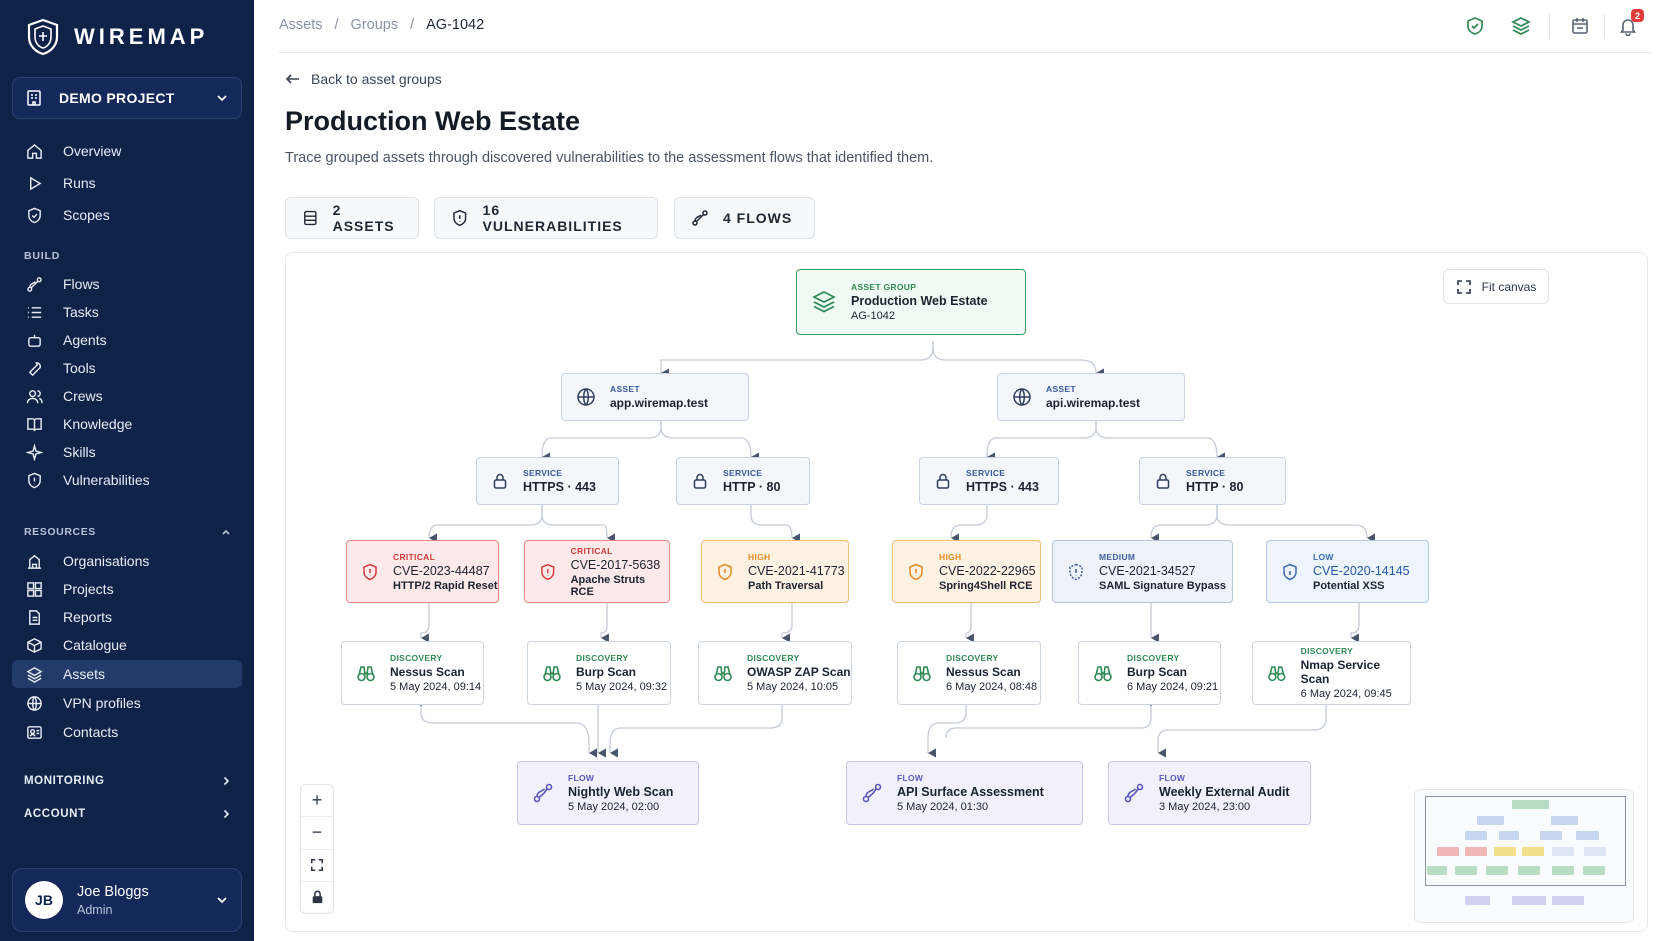 The image size is (1672, 941). What do you see at coordinates (127, 452) in the screenshot?
I see `nav-skills: Skills` at bounding box center [127, 452].